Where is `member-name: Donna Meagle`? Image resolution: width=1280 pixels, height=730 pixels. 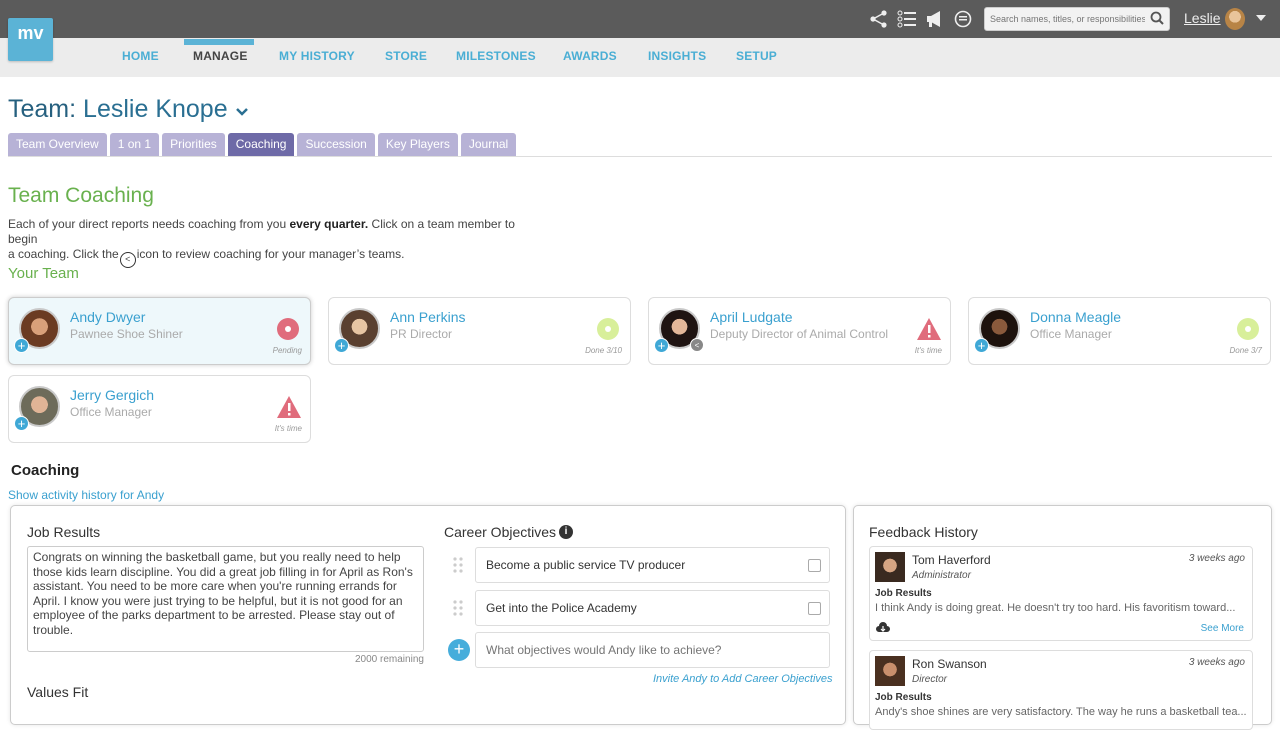
member-name: Donna Meagle is located at coordinates (1076, 317).